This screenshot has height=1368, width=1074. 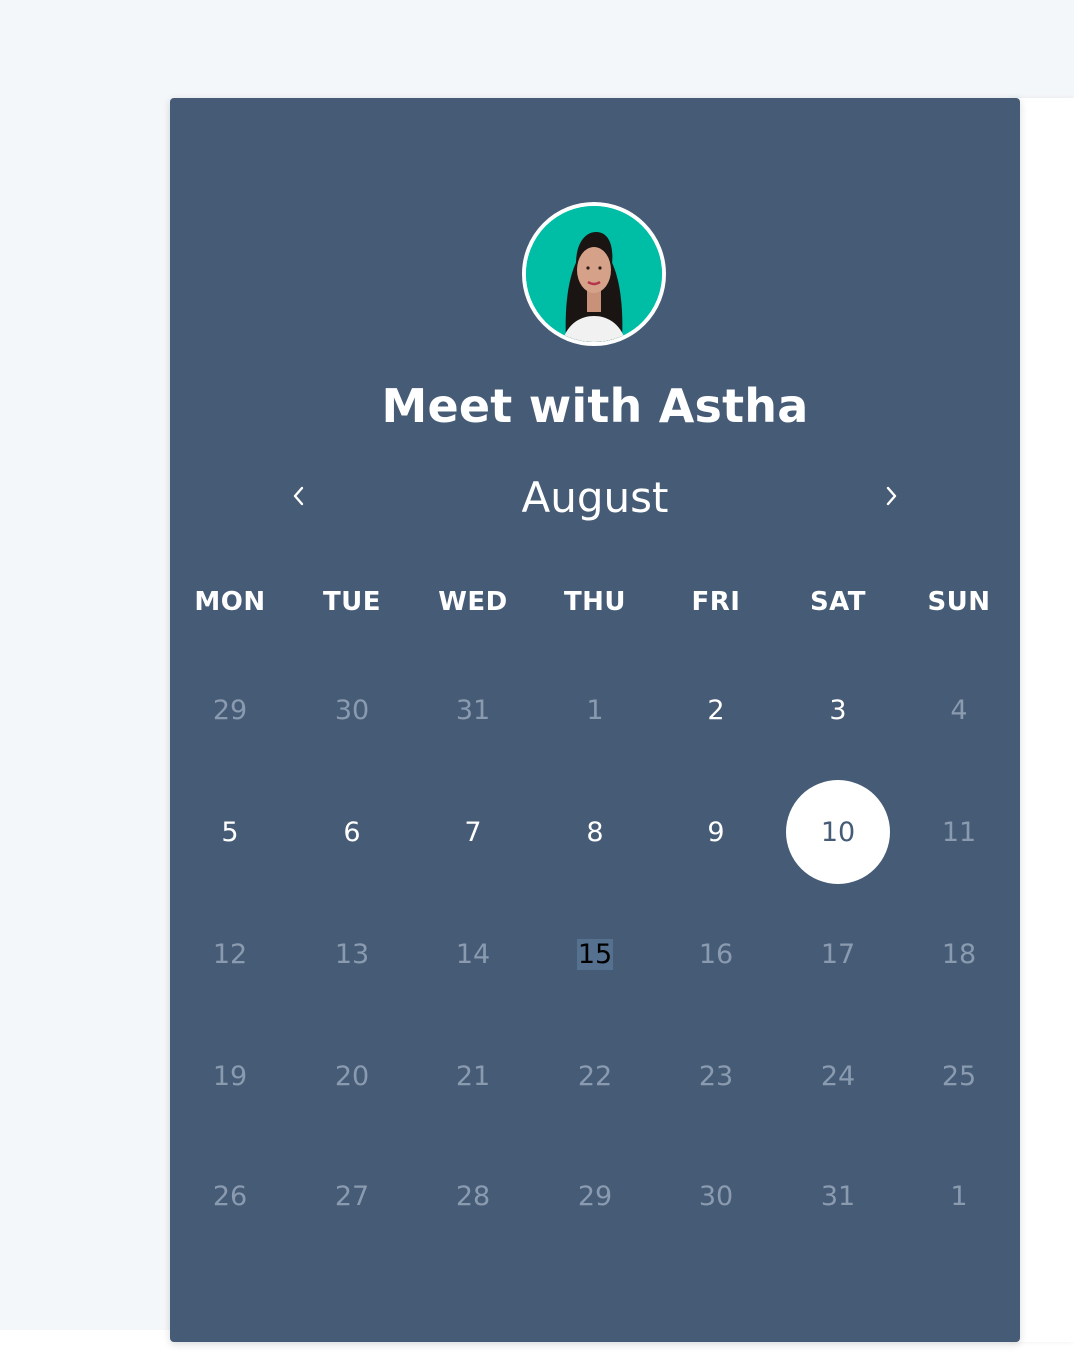 I want to click on day-number: 13, so click(x=352, y=954).